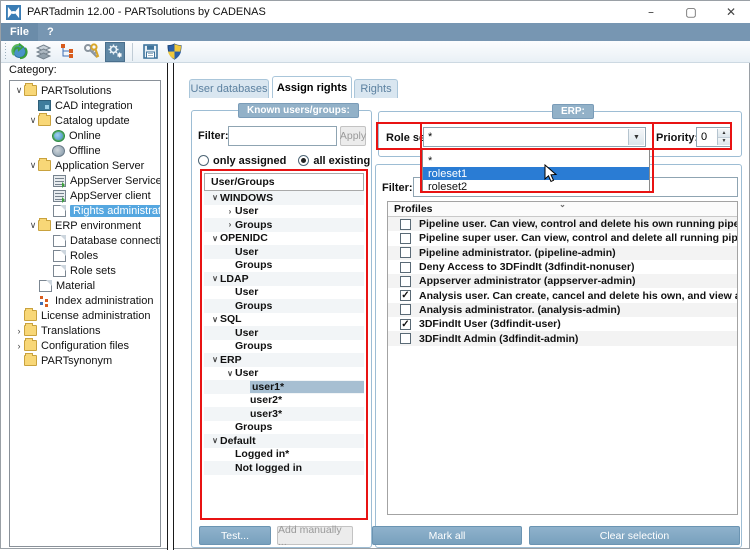 The image size is (750, 550). What do you see at coordinates (284, 212) in the screenshot?
I see `user-group-item: › User` at bounding box center [284, 212].